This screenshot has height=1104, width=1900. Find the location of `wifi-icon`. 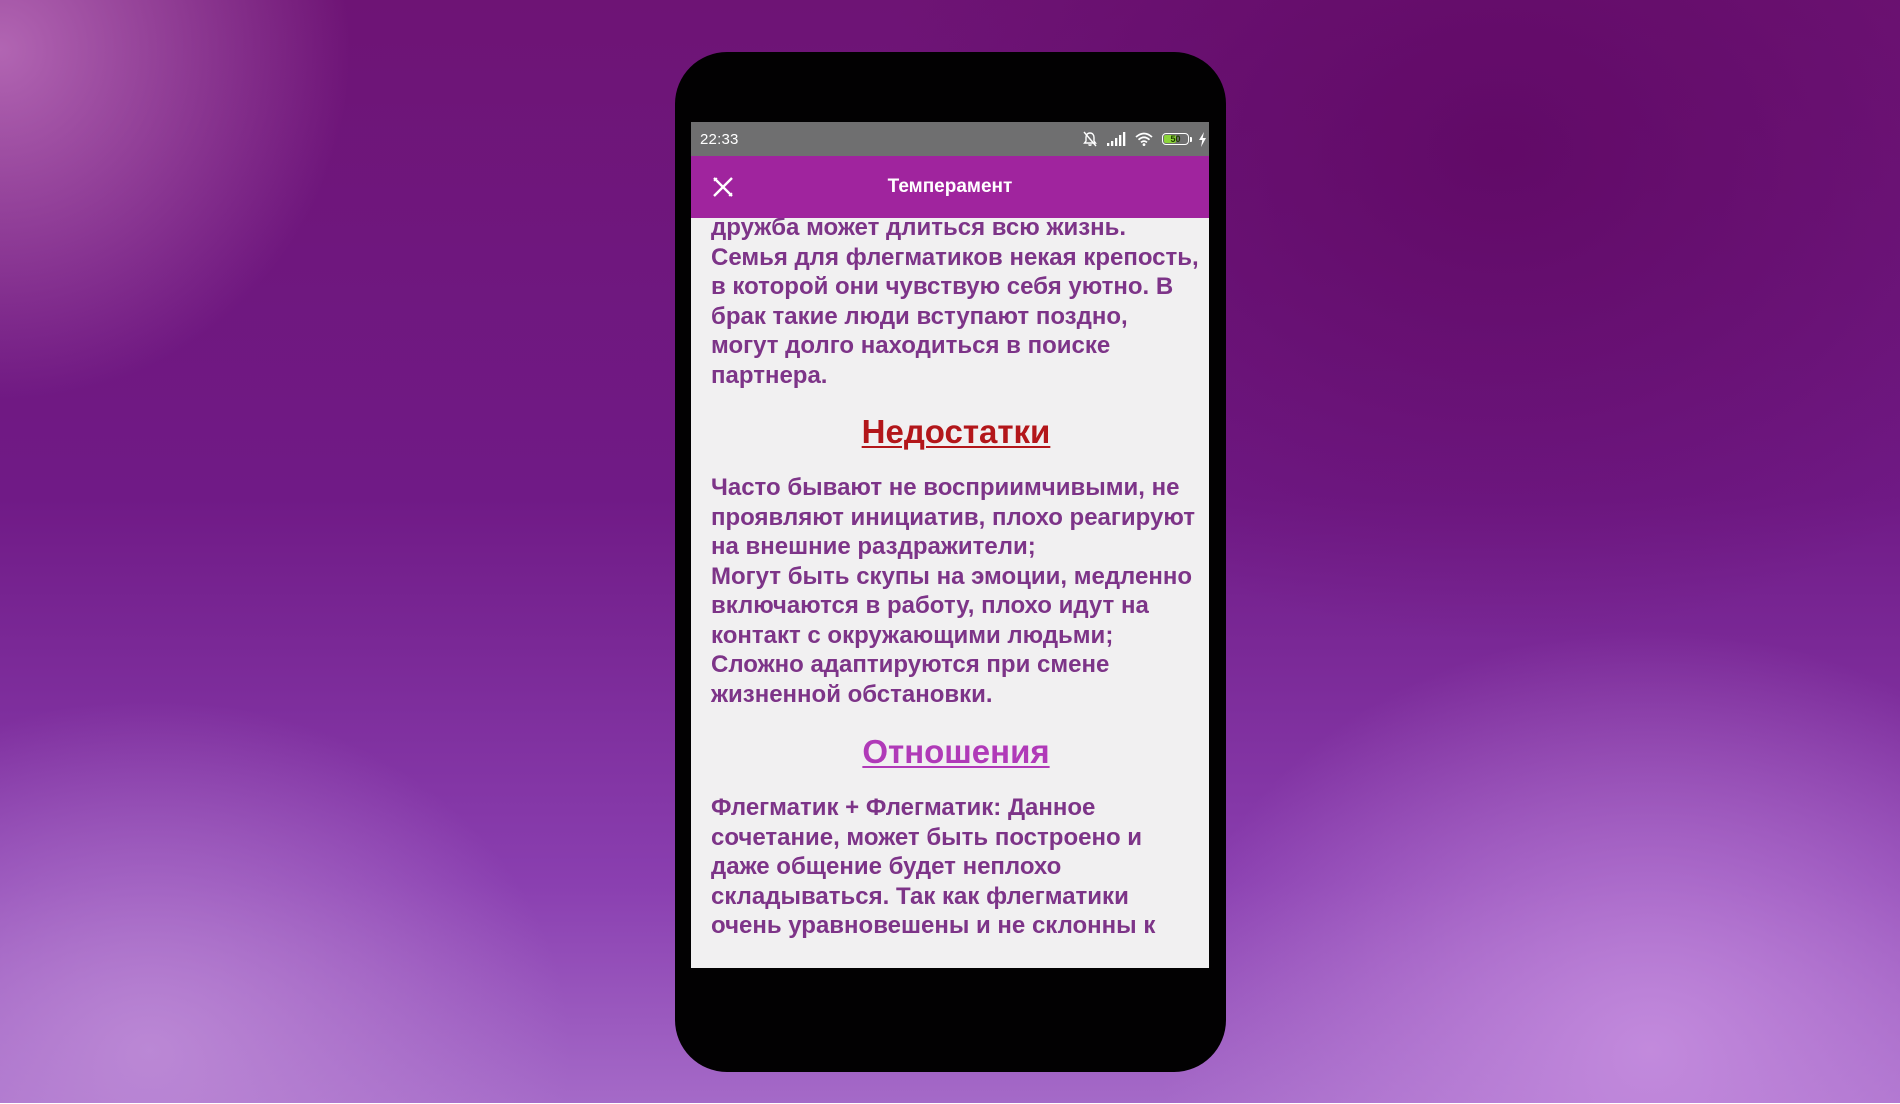

wifi-icon is located at coordinates (1144, 139).